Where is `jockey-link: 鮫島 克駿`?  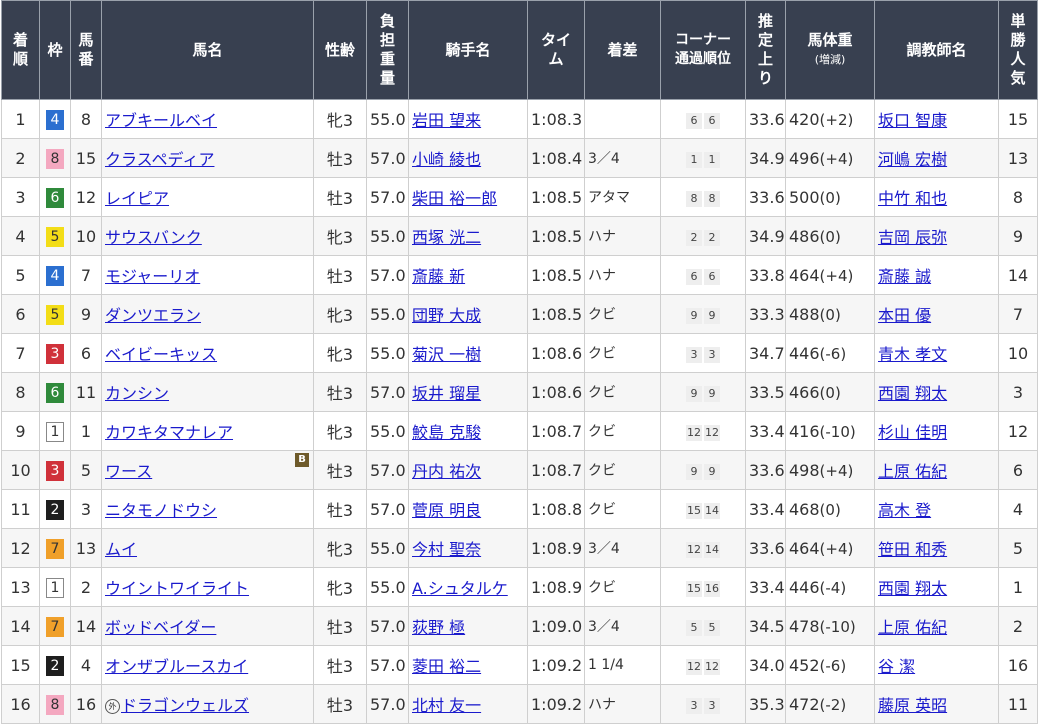
jockey-link: 鮫島 克駿 is located at coordinates (446, 432).